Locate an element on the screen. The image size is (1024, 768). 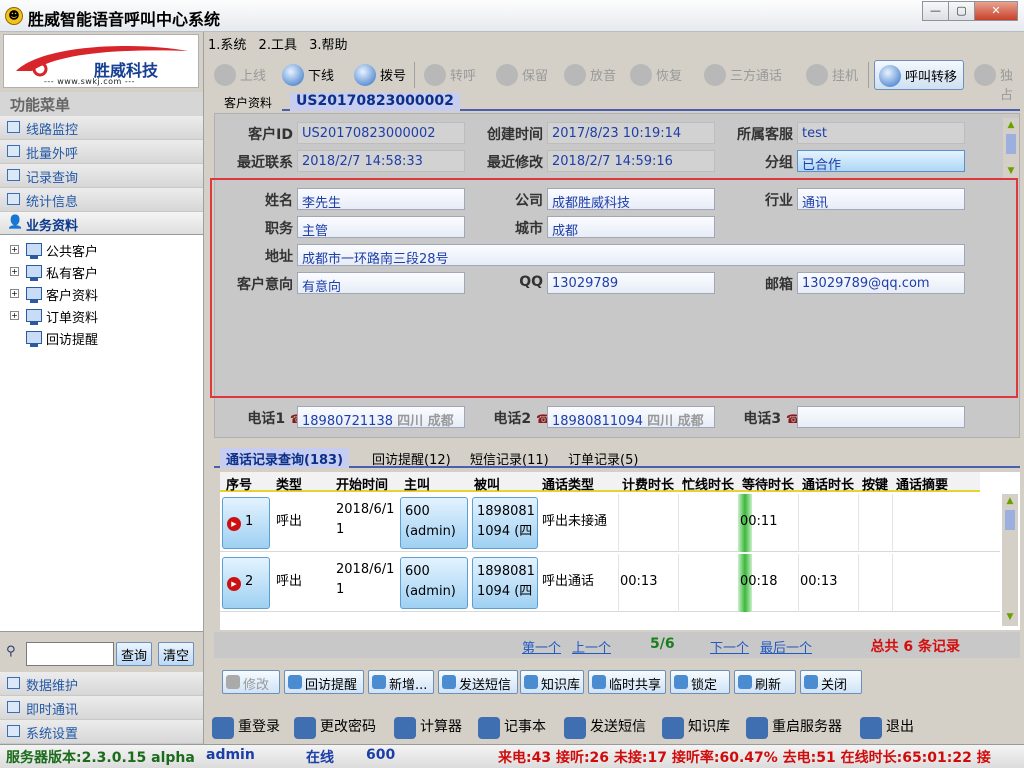
lock-button: 锁定 is located at coordinates (700, 682).